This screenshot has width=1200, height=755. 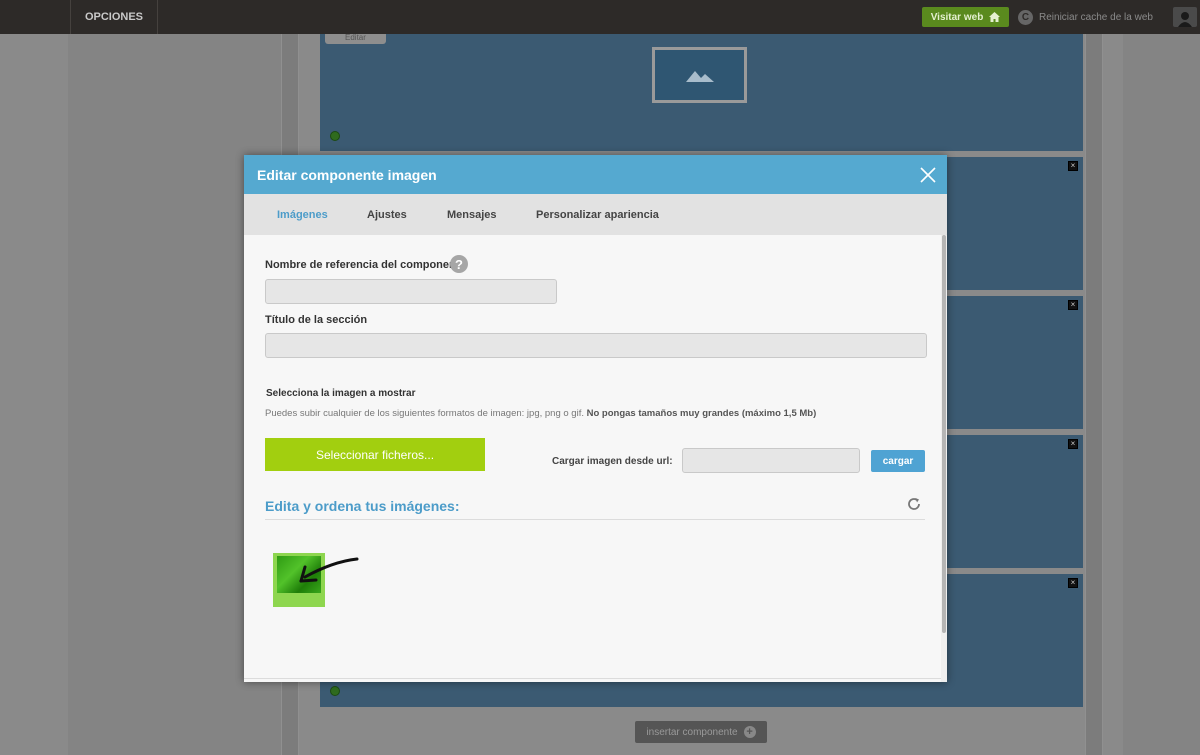 I want to click on section-title-label: Título de la sección, so click(x=316, y=320).